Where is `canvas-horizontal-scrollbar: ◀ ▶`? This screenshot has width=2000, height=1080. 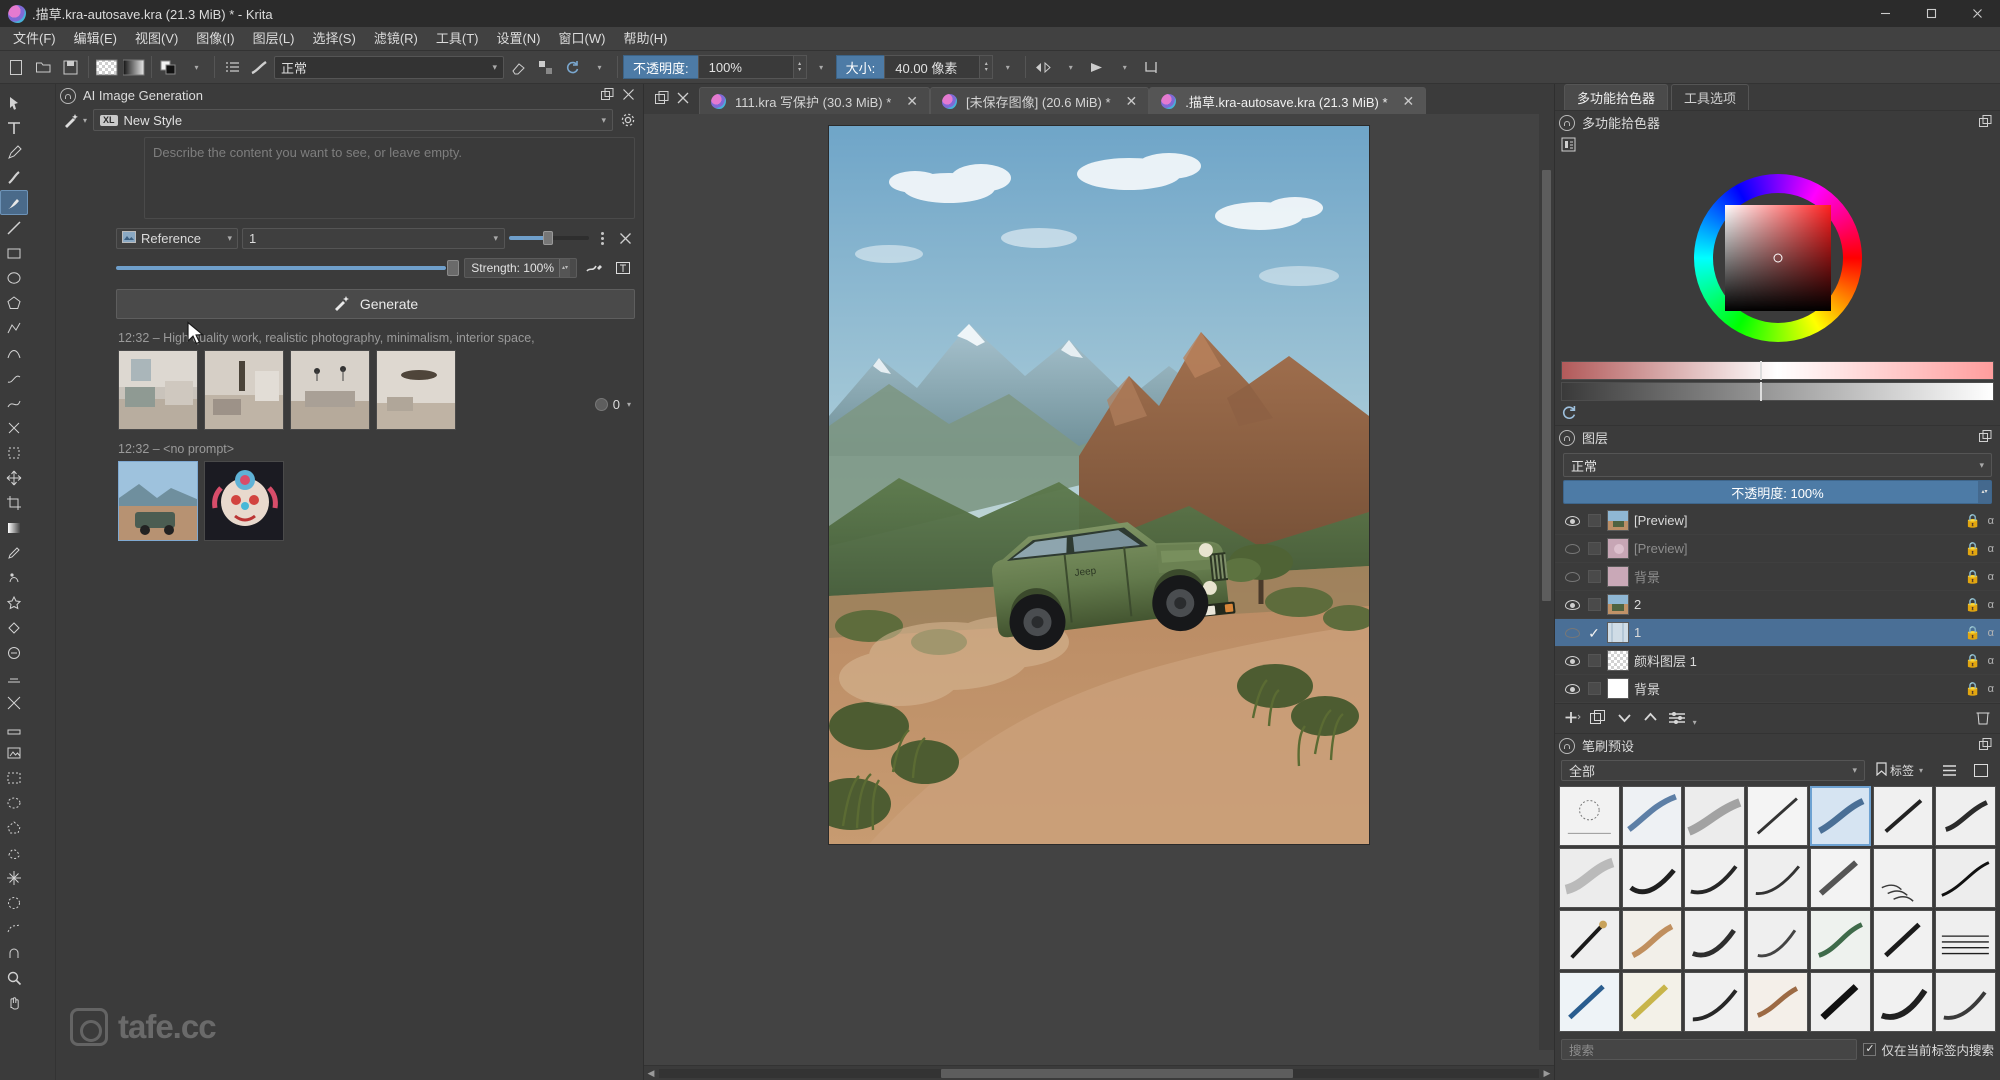 canvas-horizontal-scrollbar: ◀ ▶ is located at coordinates (1099, 1072).